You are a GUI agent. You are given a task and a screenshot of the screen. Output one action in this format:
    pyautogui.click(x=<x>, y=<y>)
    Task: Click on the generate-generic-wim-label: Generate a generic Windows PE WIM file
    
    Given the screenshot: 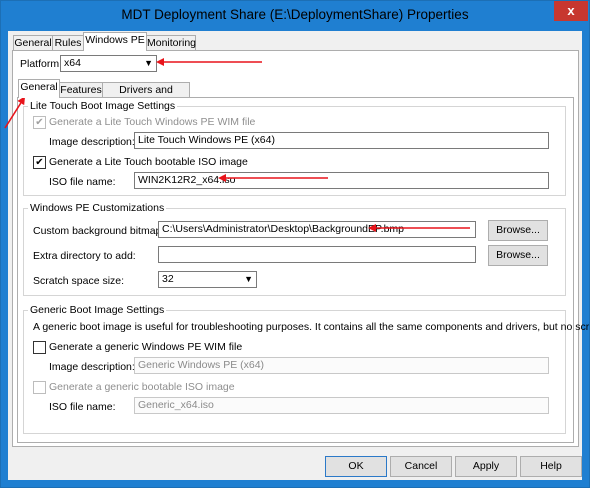 What is the action you would take?
    pyautogui.click(x=146, y=347)
    